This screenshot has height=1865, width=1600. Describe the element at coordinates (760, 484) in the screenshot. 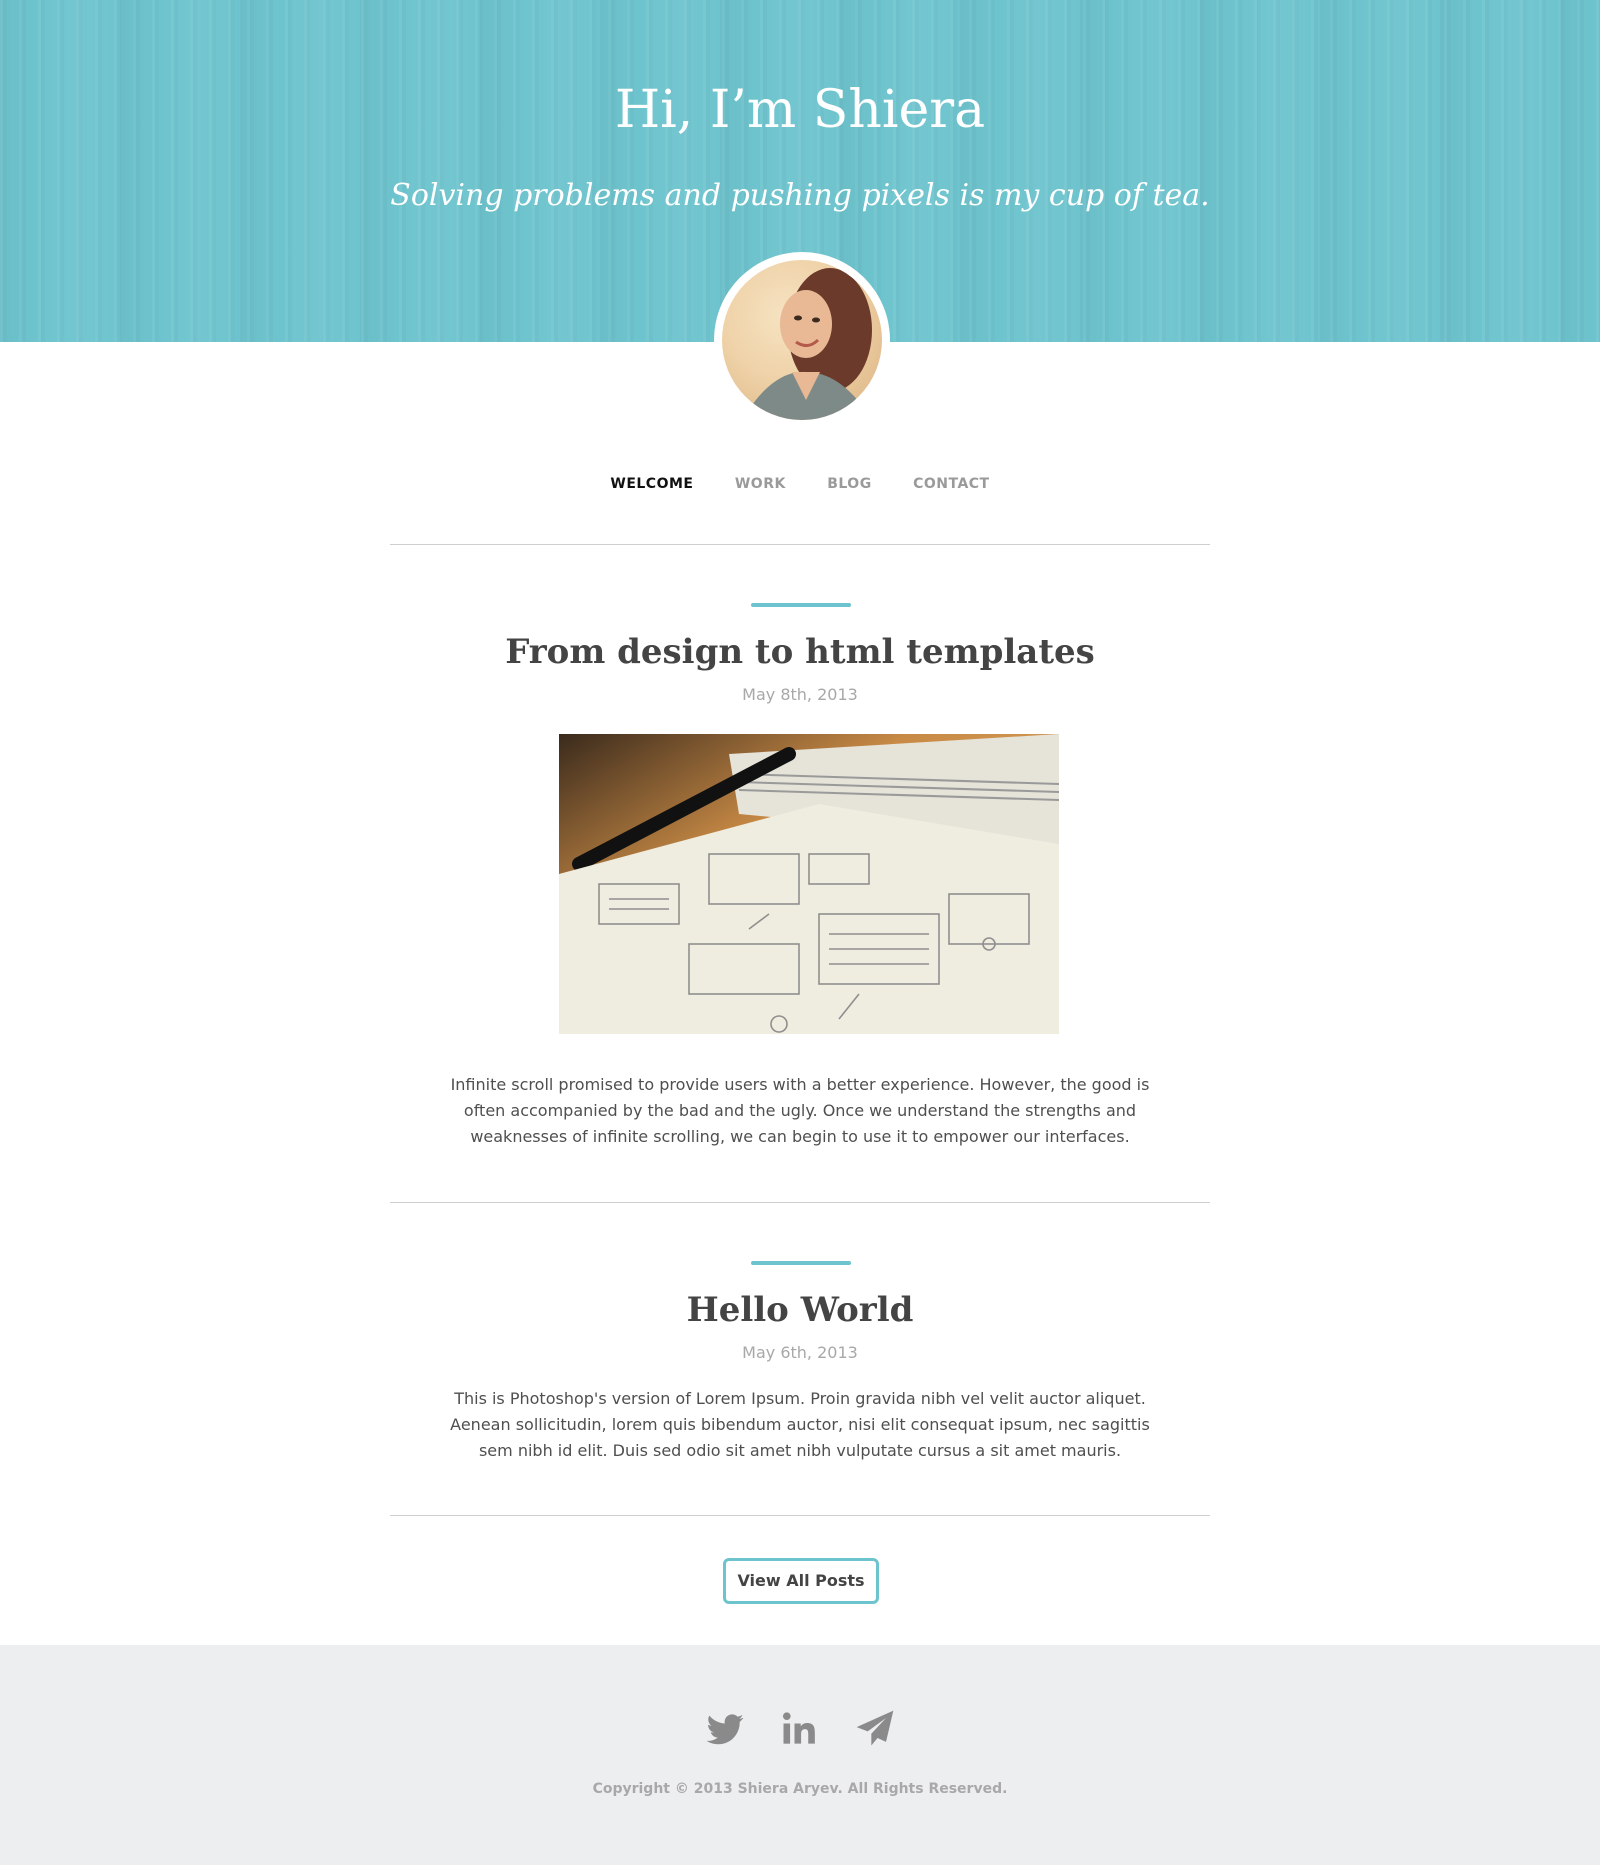

I see `nav-item-work: WORK` at that location.